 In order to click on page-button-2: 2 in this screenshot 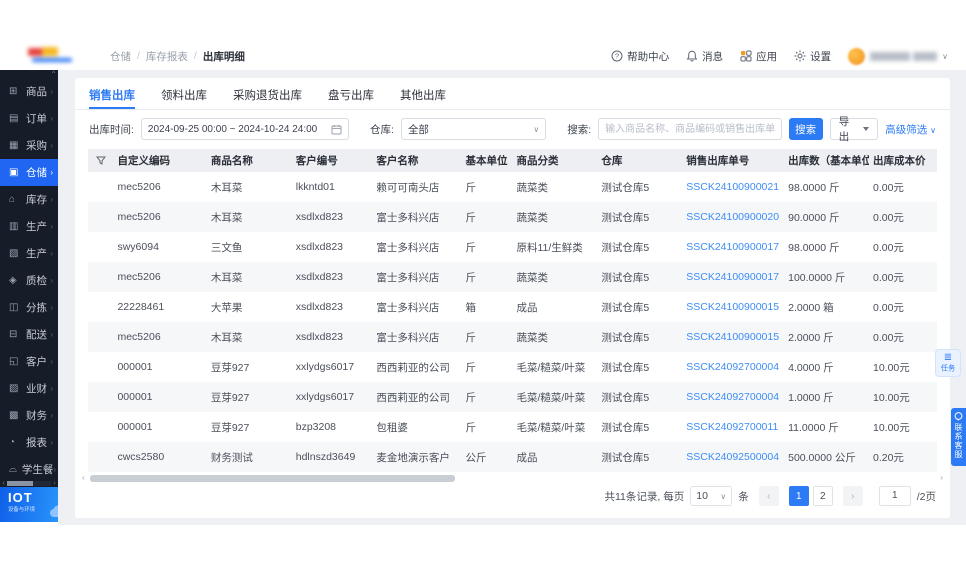, I will do `click(822, 496)`.